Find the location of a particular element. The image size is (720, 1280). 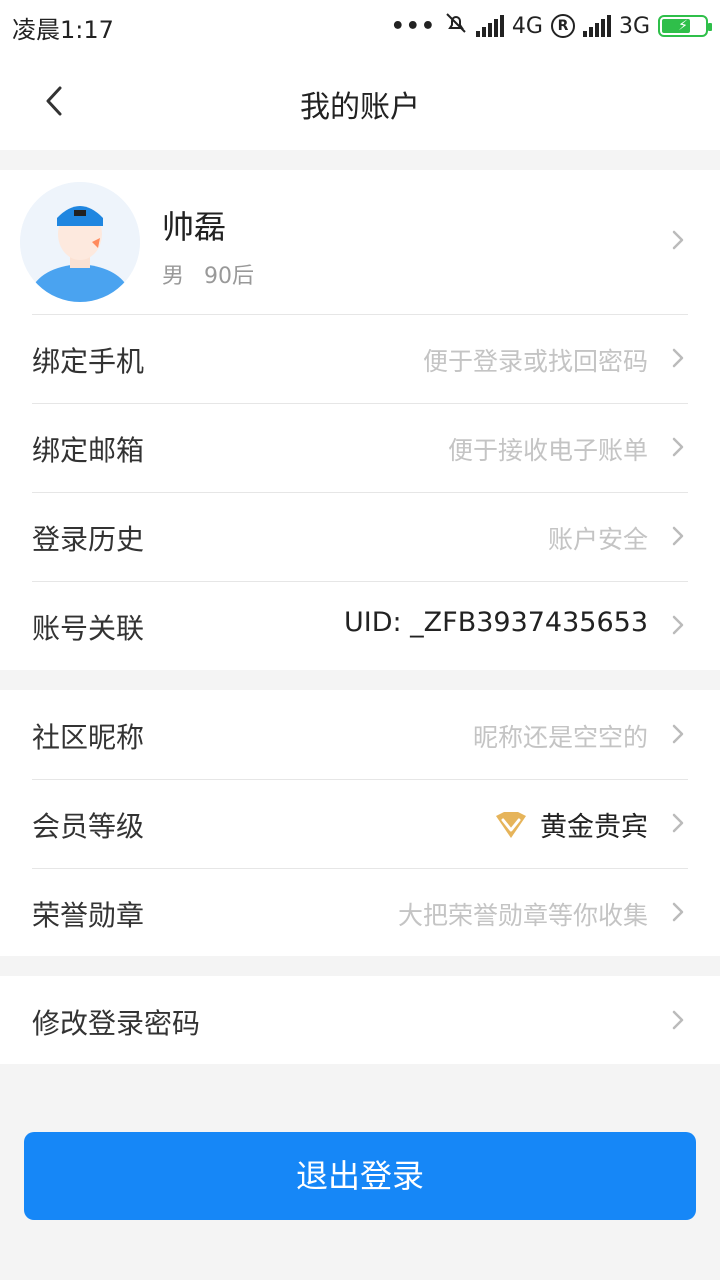

row-value: 便于接收电子账单 is located at coordinates (547, 450).